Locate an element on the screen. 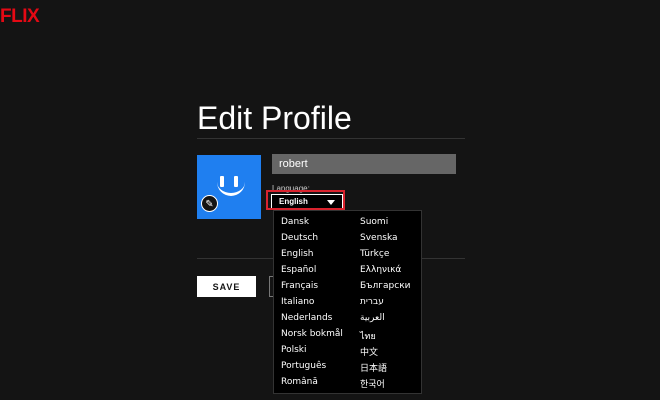 The height and width of the screenshot is (400, 660). language-option: Polski is located at coordinates (294, 350).